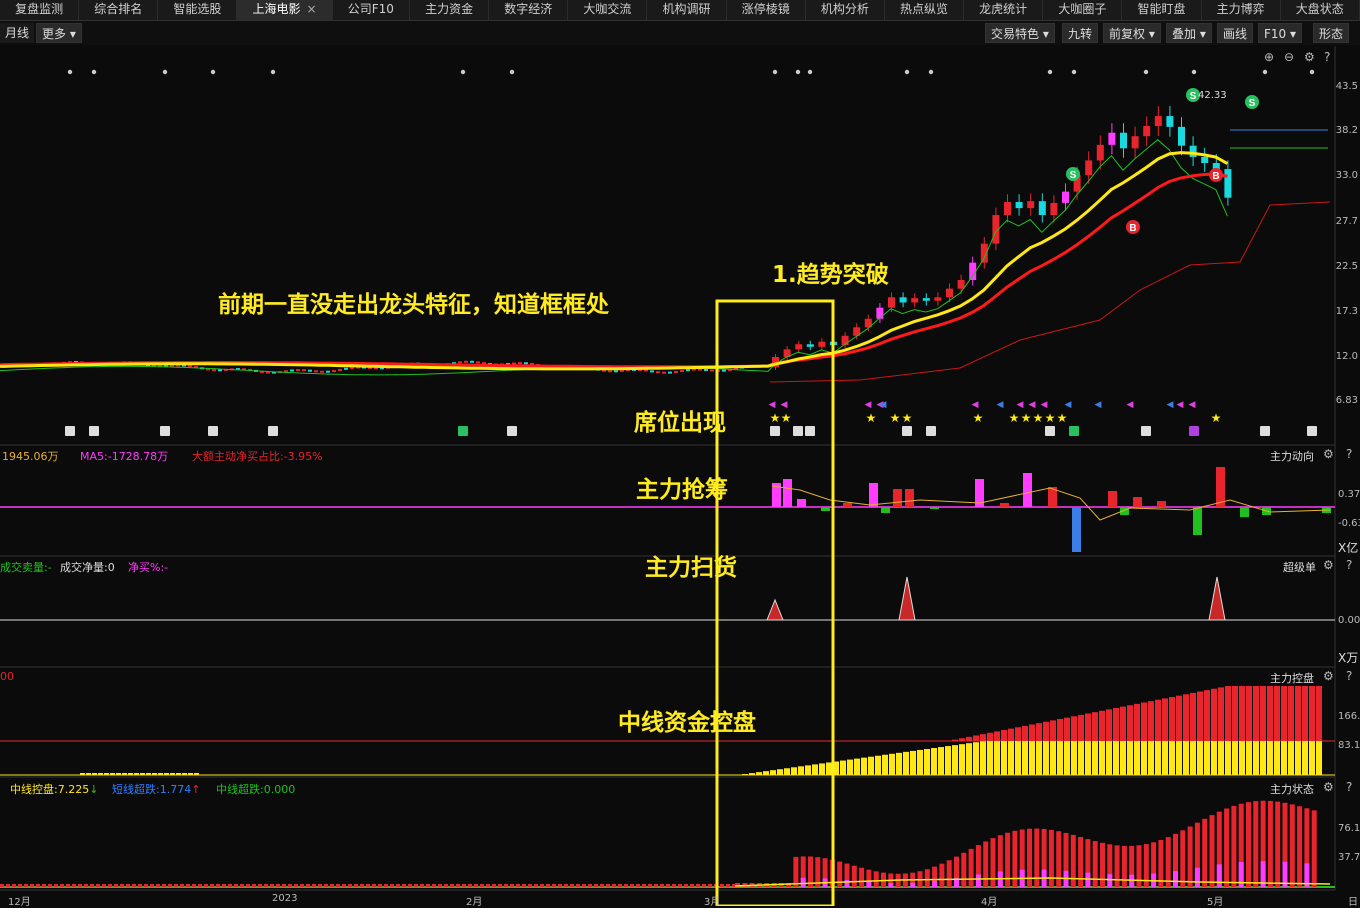 This screenshot has height=908, width=1360. I want to click on price-tick: 6.83, so click(1346, 400).